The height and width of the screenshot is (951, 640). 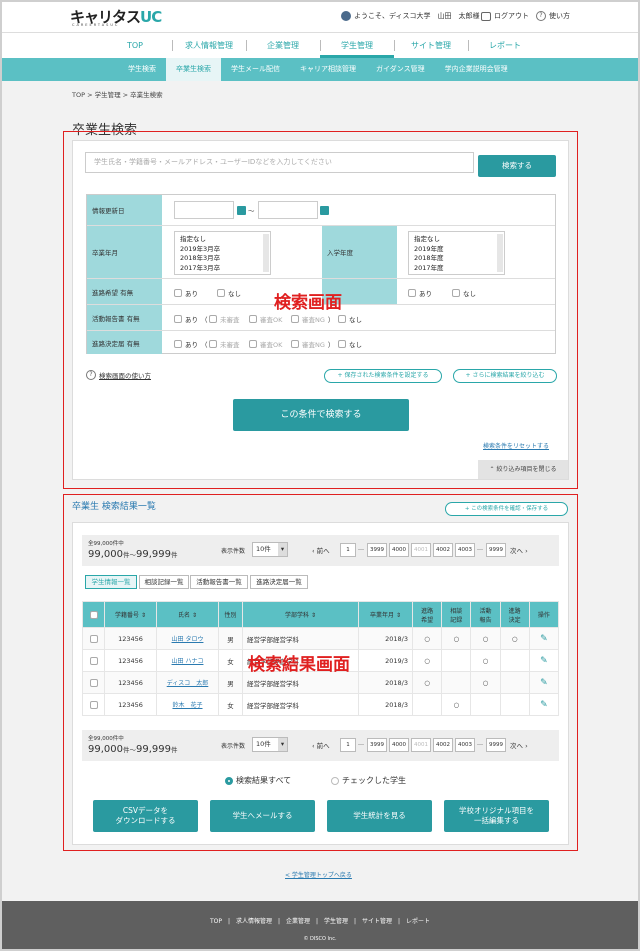 I want to click on bulk-edit-button: 学校オリジナル項目を 一括編集する, so click(x=496, y=816).